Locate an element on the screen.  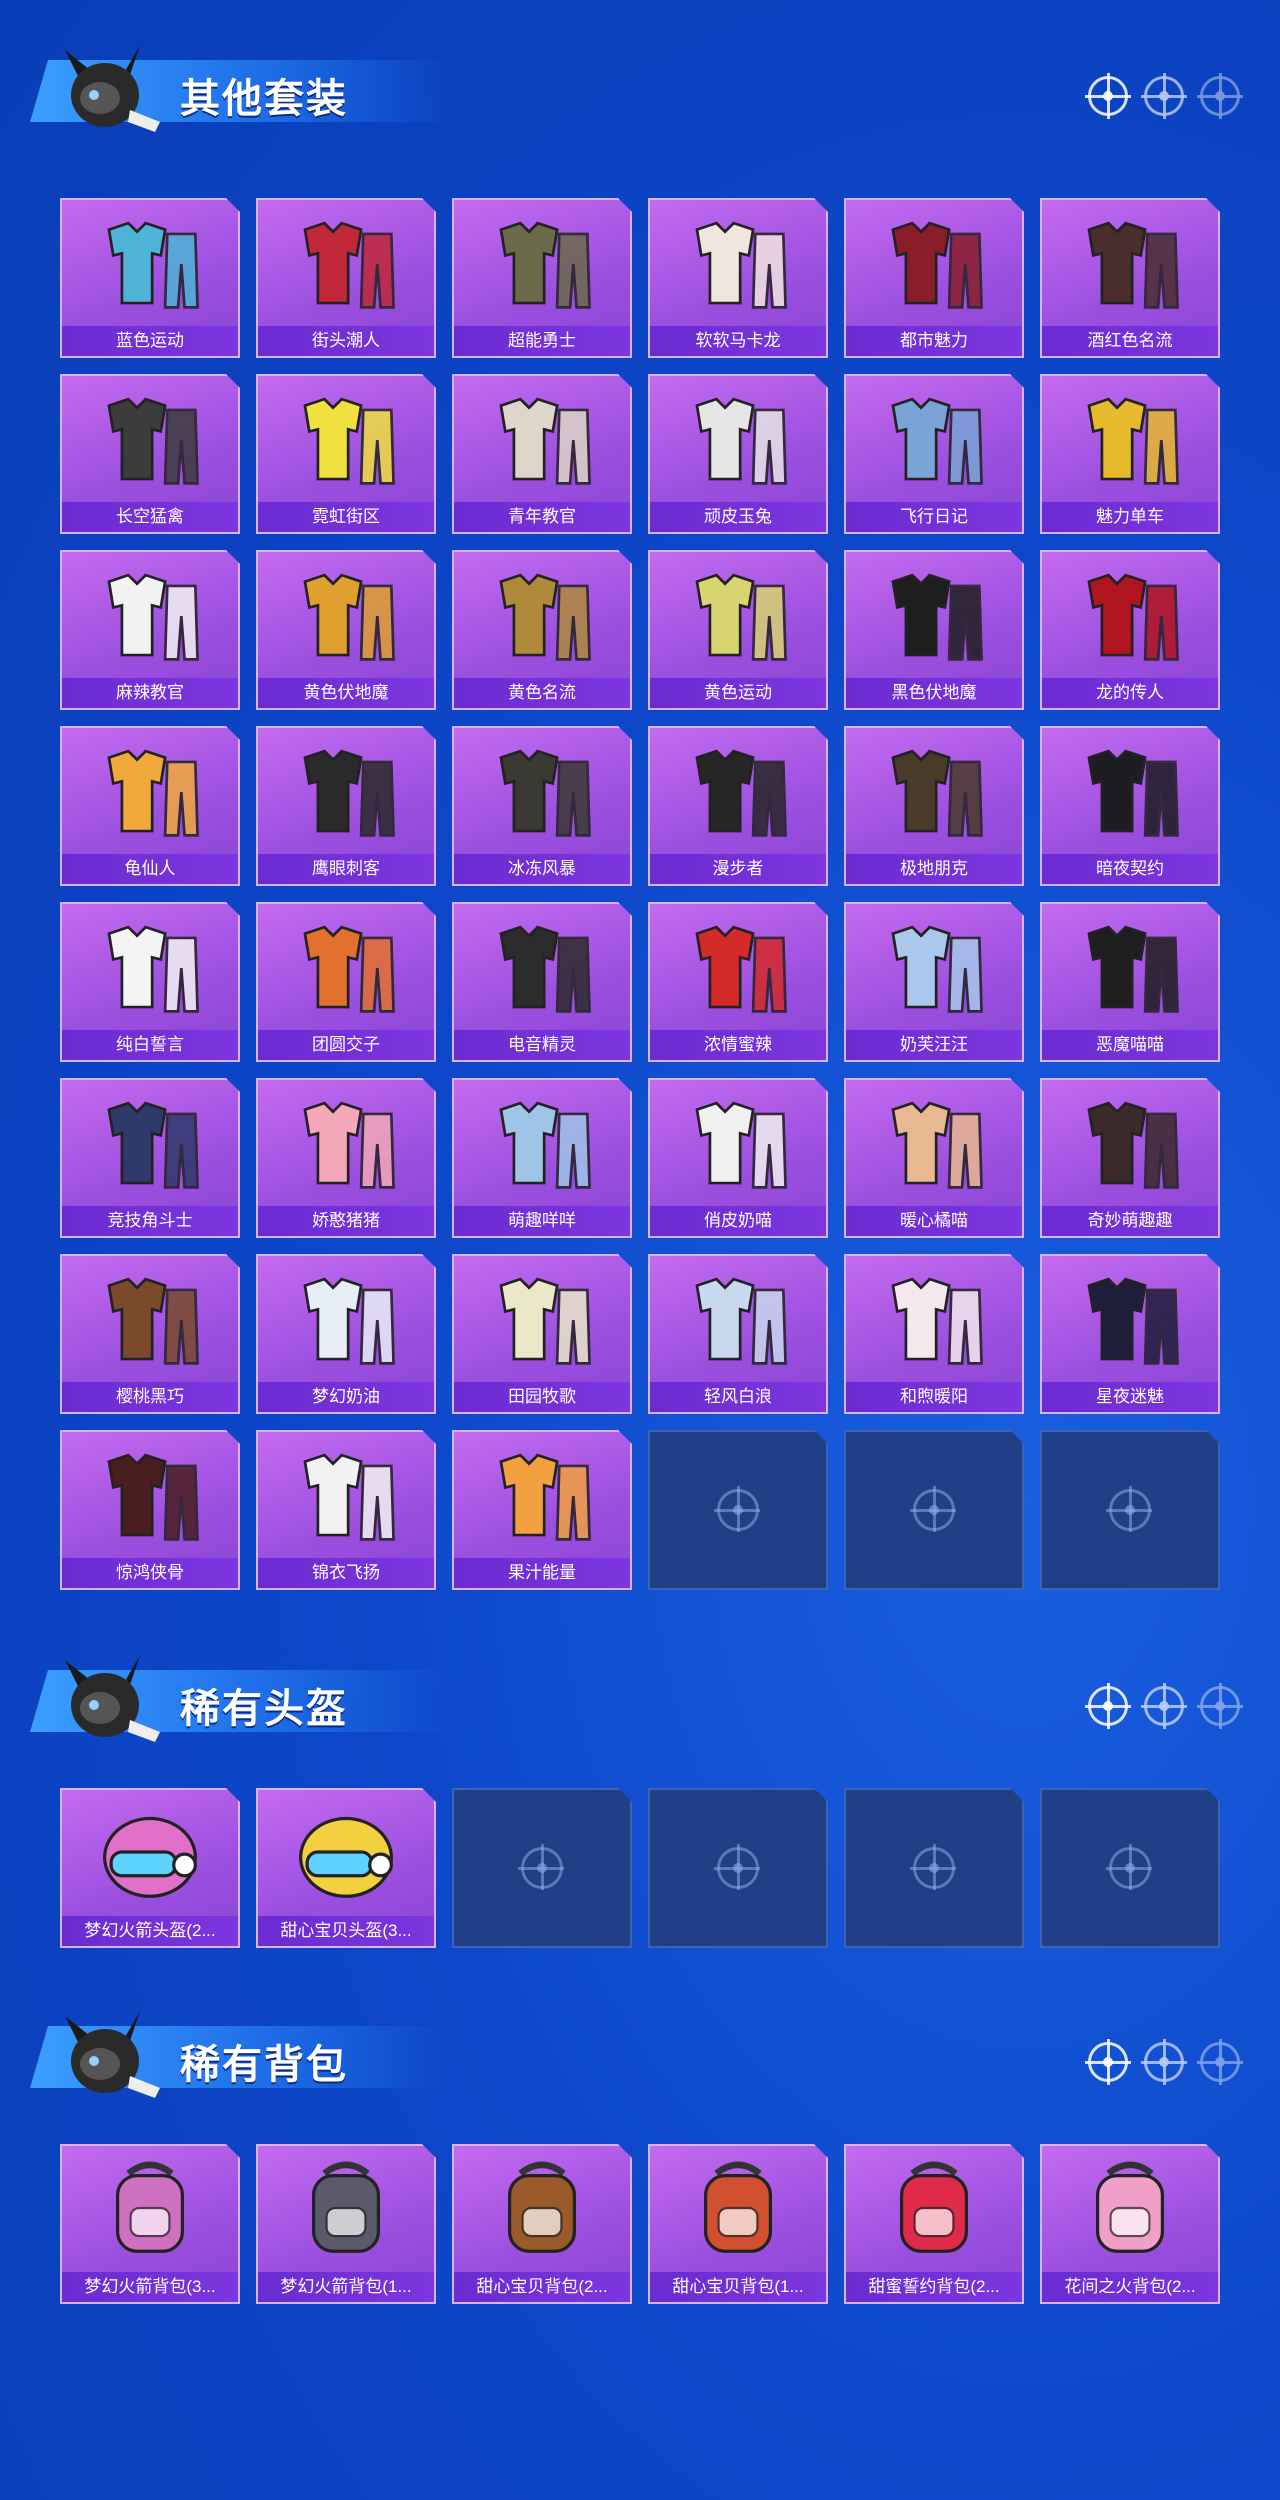
item-card: 暗夜契约 is located at coordinates (1130, 806).